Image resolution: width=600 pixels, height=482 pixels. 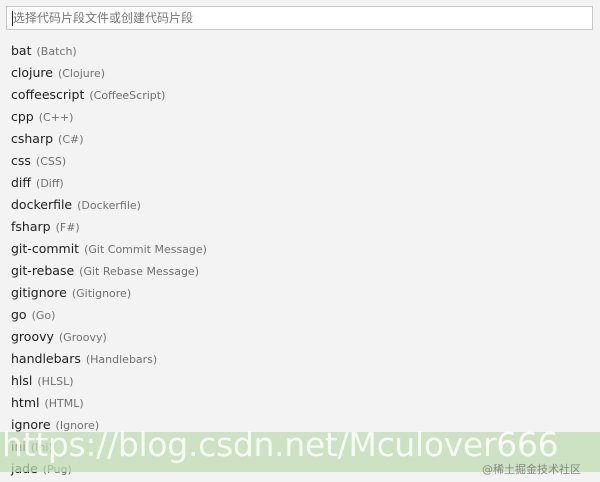 I want to click on snippet-item-coffeescript: coffeescript (CoffeeScript), so click(x=300, y=94).